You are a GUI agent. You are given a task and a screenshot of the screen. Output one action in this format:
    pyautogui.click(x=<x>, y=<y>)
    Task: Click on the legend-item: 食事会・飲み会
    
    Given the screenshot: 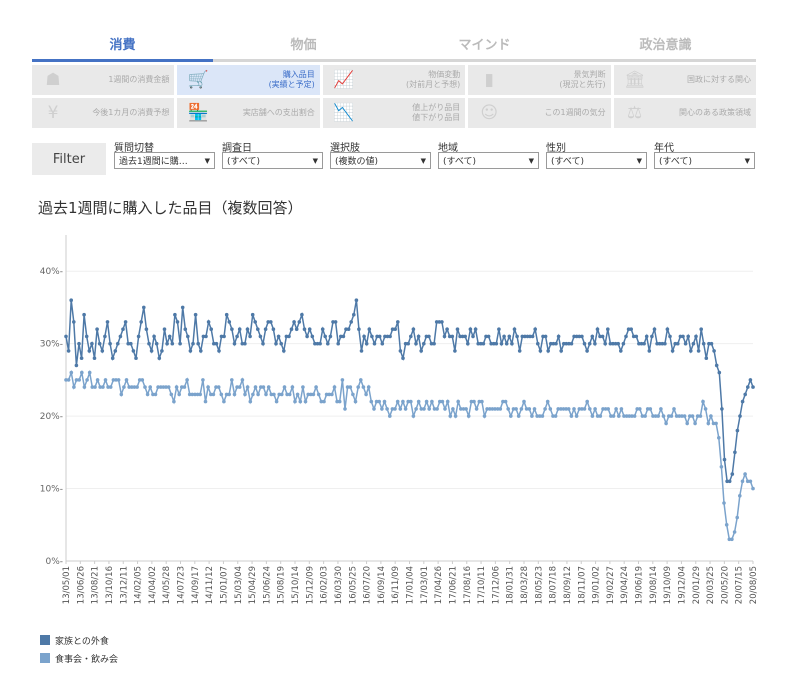 What is the action you would take?
    pyautogui.click(x=79, y=658)
    